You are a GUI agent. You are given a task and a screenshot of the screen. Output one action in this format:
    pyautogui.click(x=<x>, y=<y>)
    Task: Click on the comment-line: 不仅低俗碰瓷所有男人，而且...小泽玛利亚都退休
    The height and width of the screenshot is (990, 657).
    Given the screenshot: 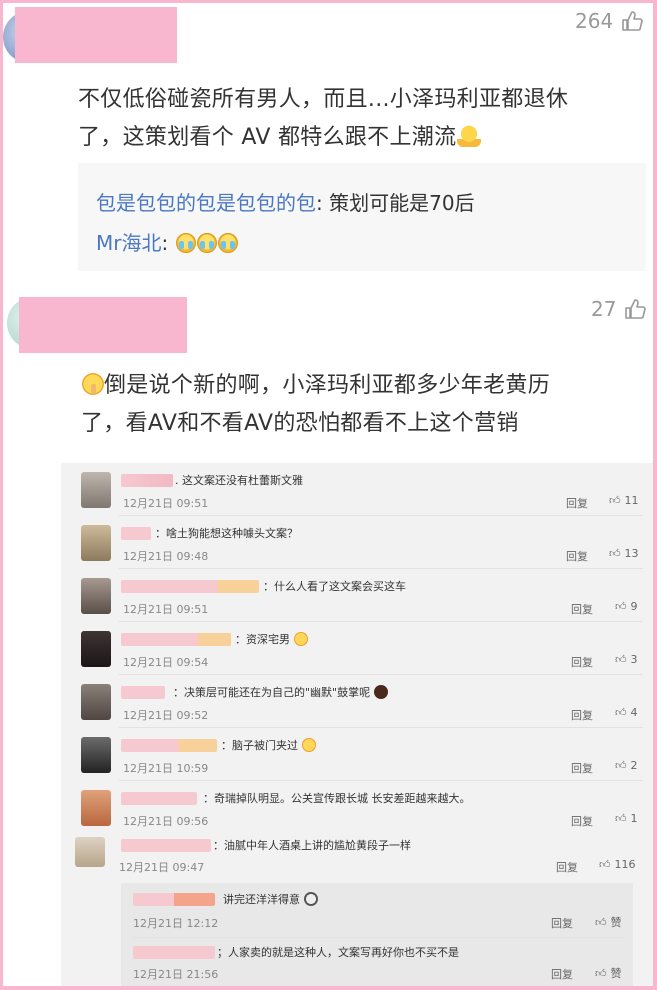 What is the action you would take?
    pyautogui.click(x=323, y=99)
    